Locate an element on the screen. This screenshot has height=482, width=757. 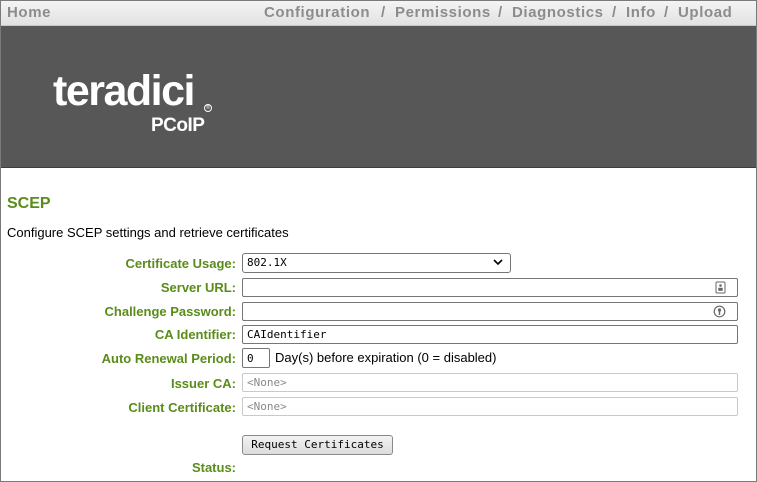
challenge-password-label: Challenge Password: is located at coordinates (170, 311).